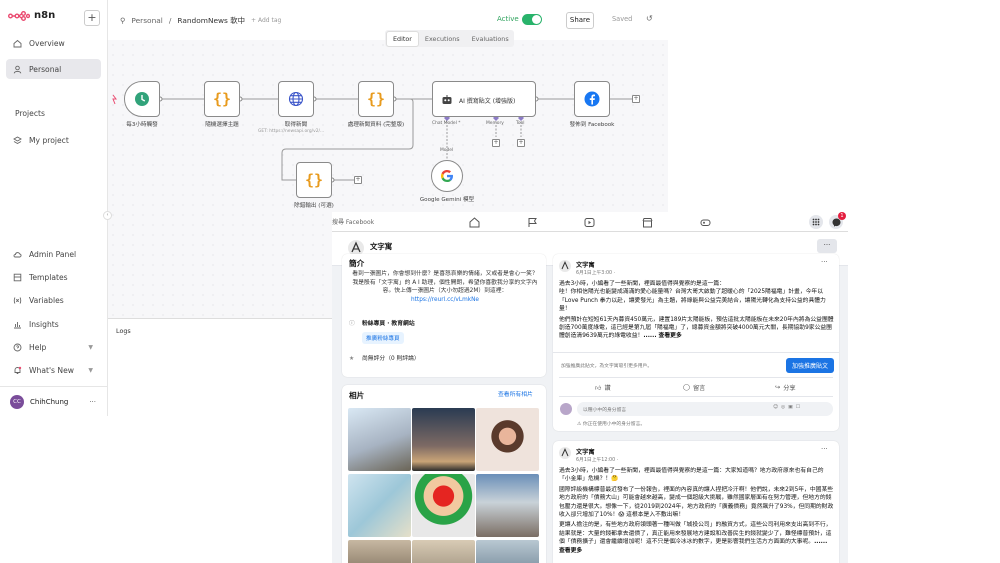  I want to click on n8n-logo: n8n, so click(31, 15).